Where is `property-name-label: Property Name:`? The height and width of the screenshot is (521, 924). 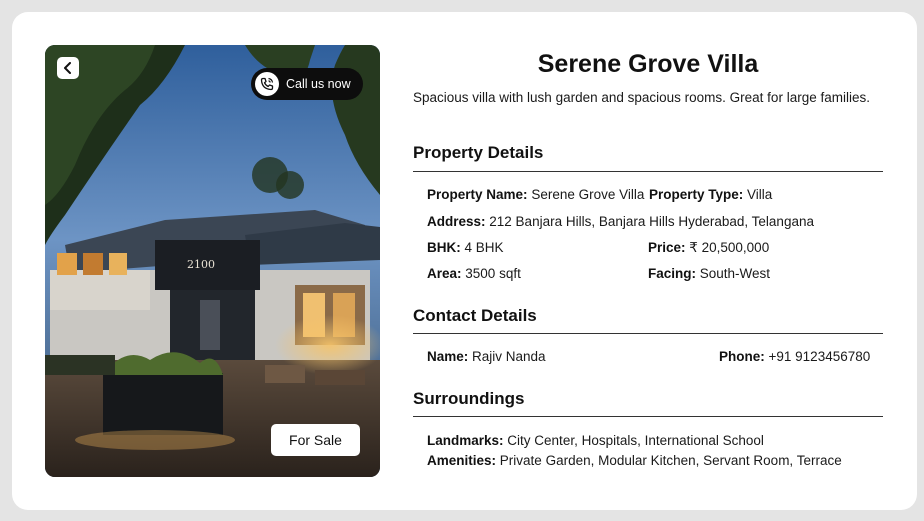 property-name-label: Property Name: is located at coordinates (477, 194).